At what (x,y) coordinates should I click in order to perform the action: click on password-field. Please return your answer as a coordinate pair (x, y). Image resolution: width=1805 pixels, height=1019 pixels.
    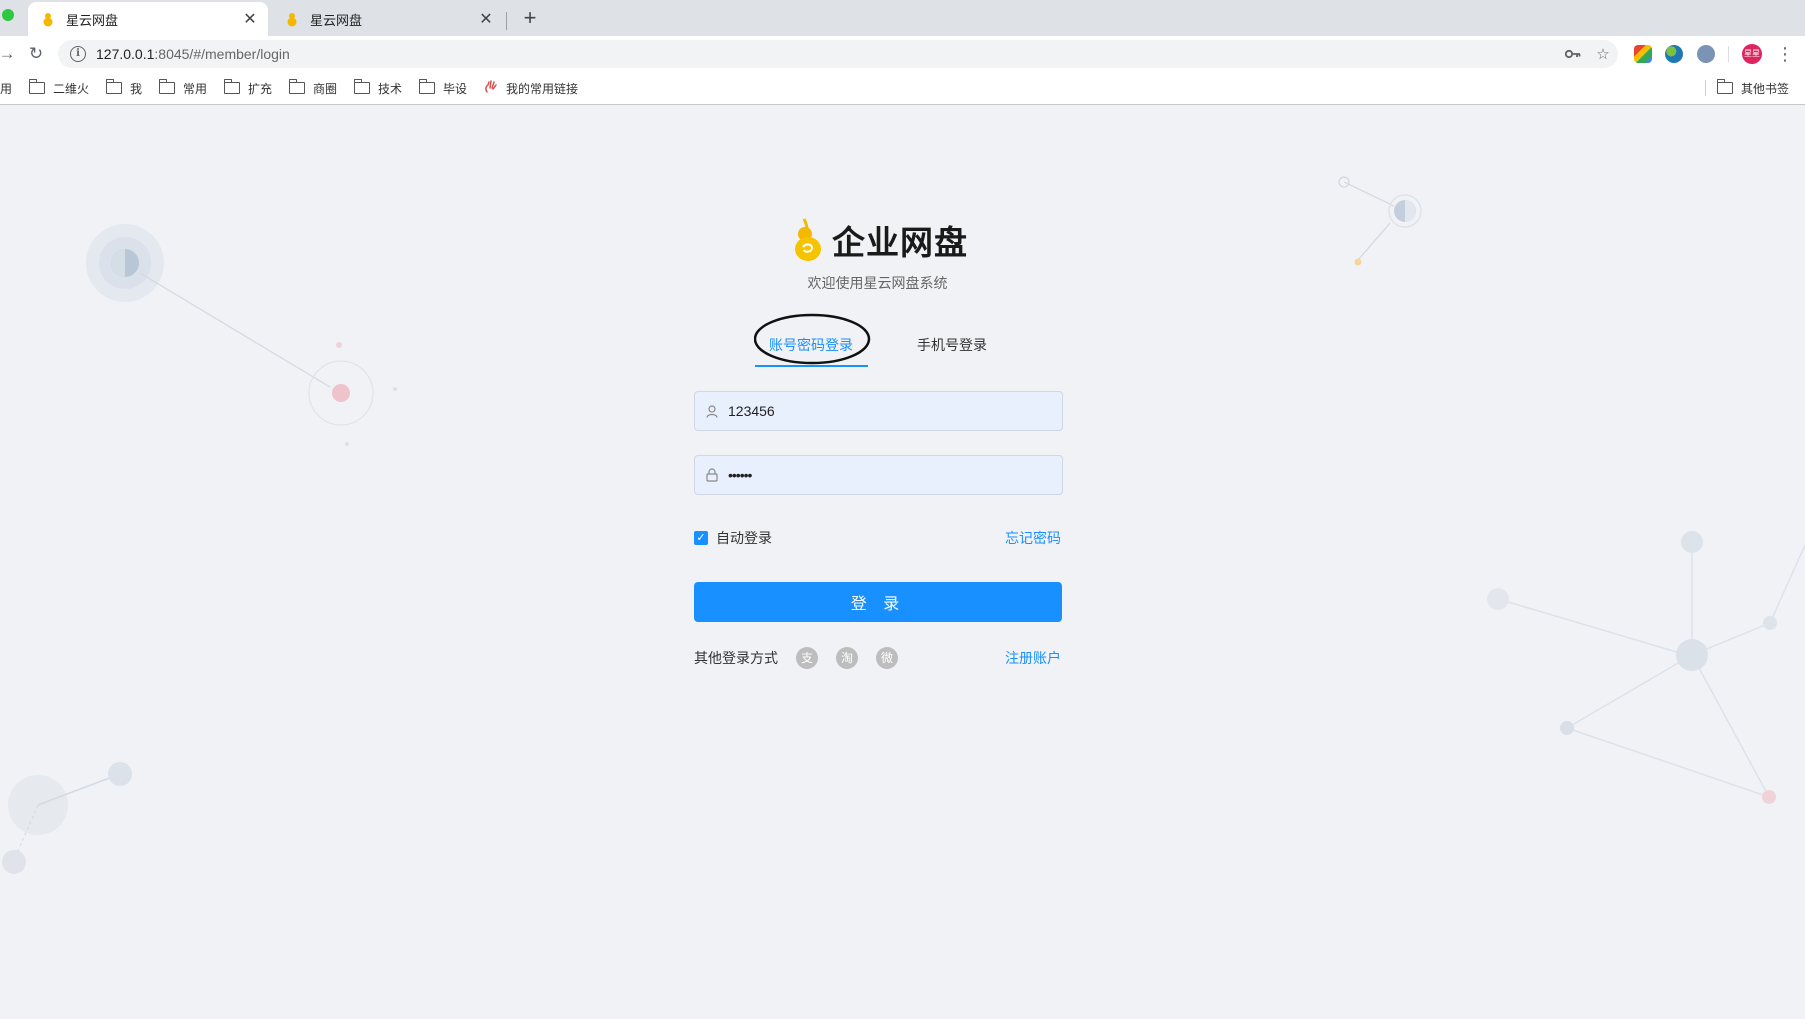
    Looking at the image, I should click on (878, 475).